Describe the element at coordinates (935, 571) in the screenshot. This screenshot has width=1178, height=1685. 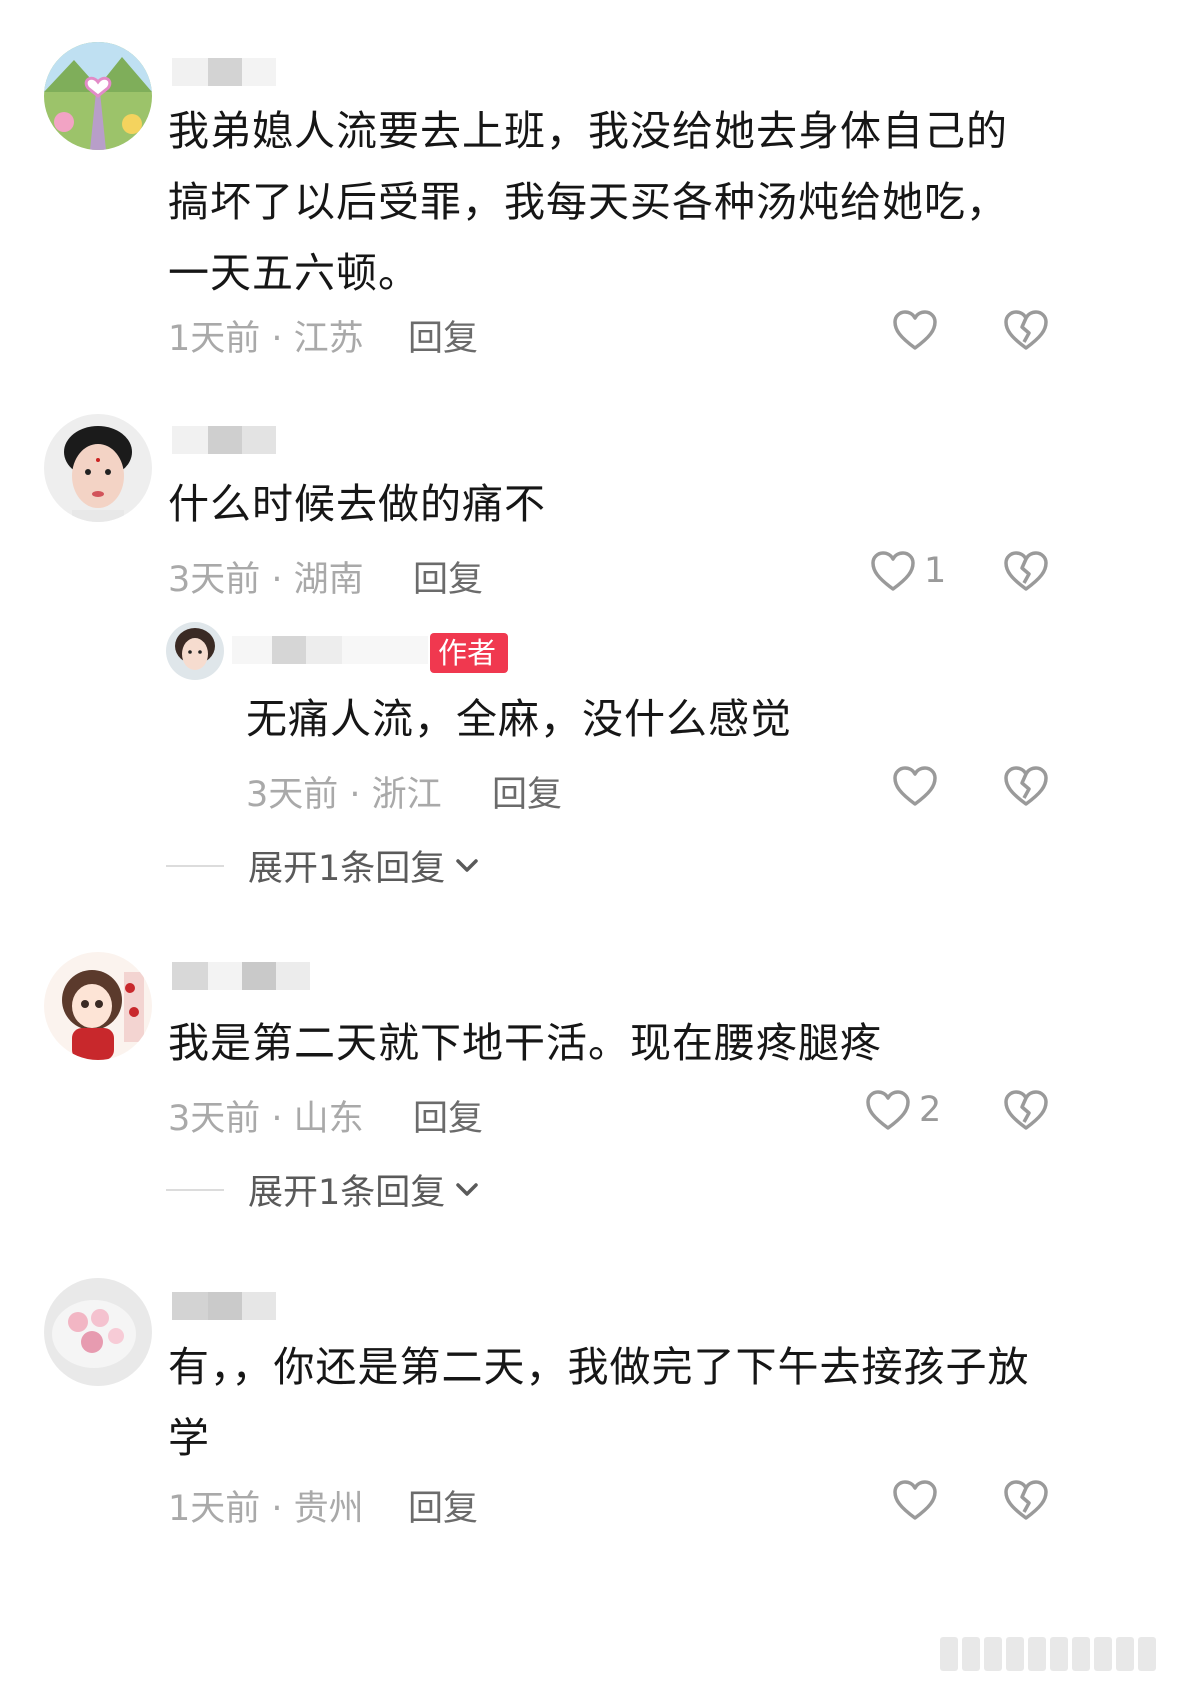
I see `like-count: 1` at that location.